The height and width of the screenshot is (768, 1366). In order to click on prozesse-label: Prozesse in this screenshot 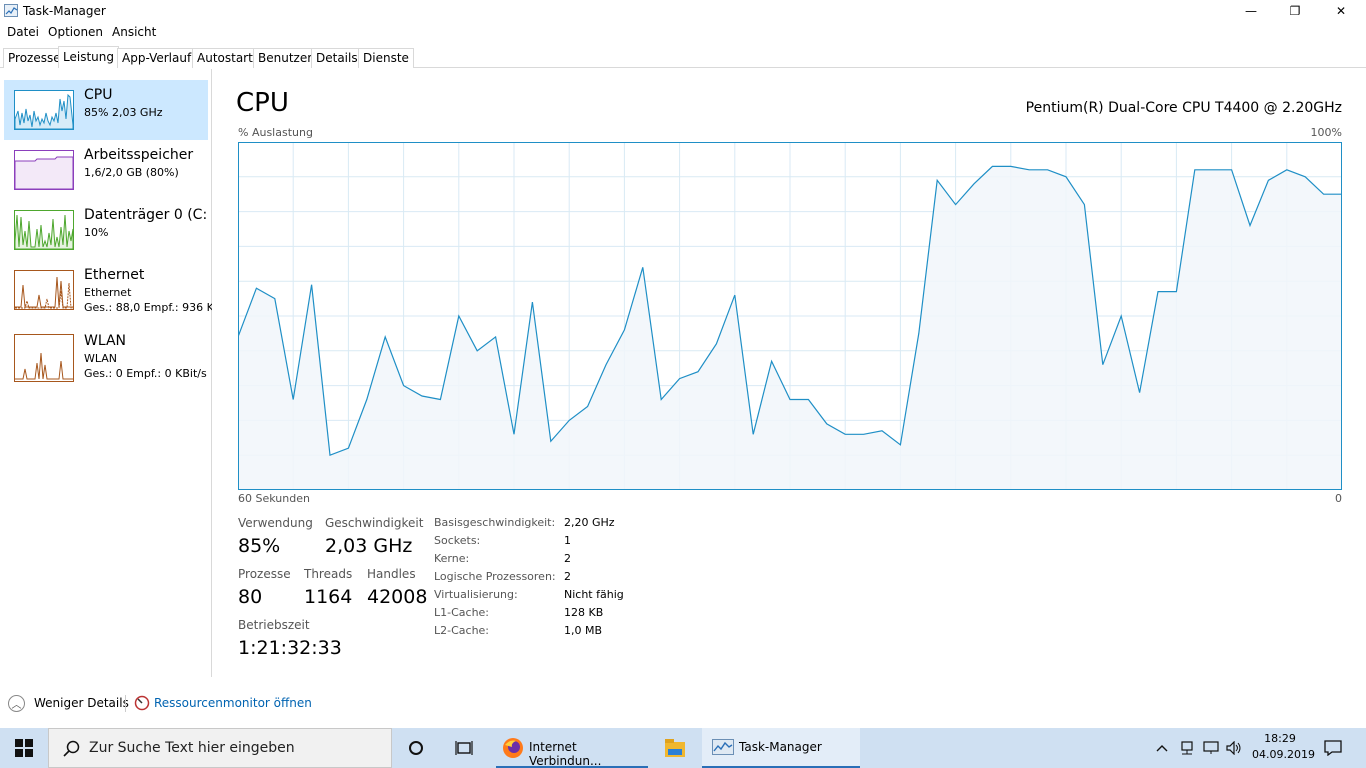, I will do `click(264, 574)`.